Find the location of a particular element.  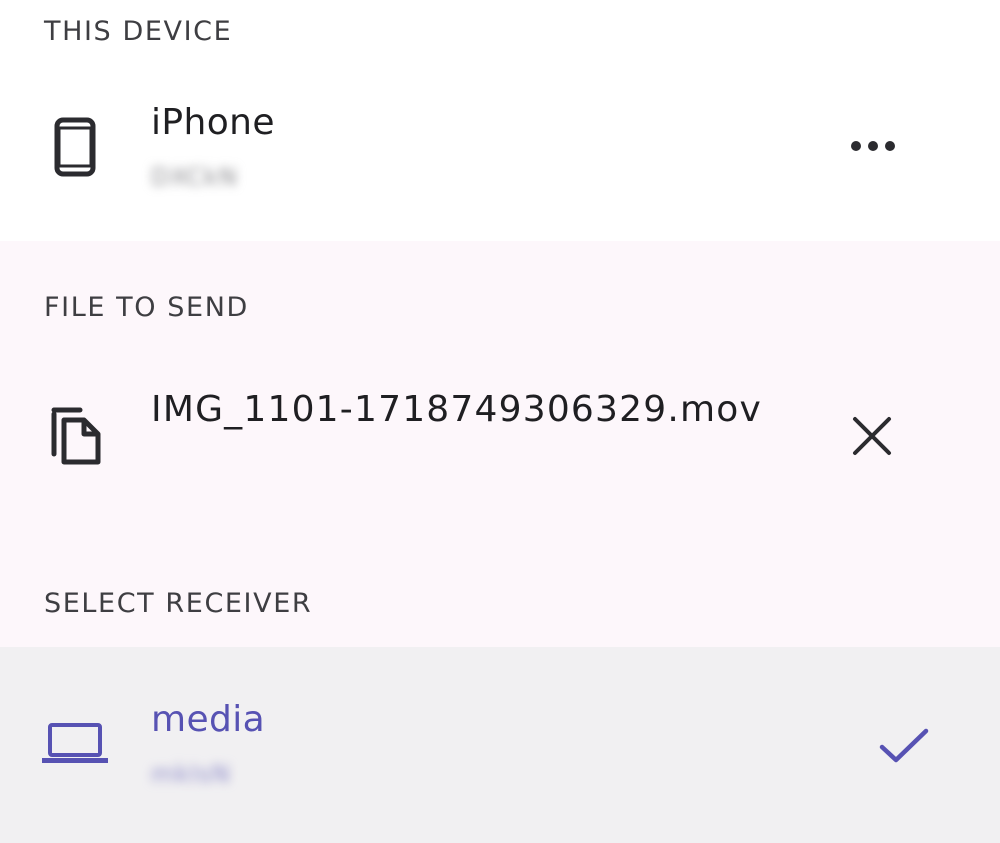

select-receiver-header: SELECT RECEIVER is located at coordinates (178, 603).